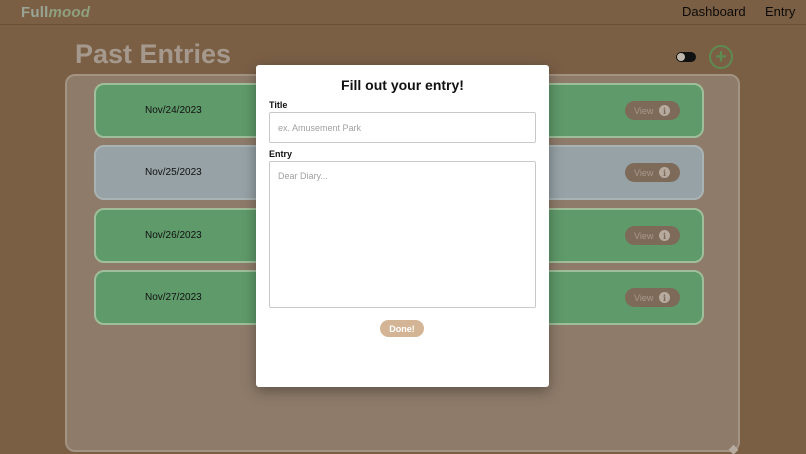 This screenshot has height=454, width=806. Describe the element at coordinates (714, 11) in the screenshot. I see `nav-link-dashboard: Dashboard` at that location.